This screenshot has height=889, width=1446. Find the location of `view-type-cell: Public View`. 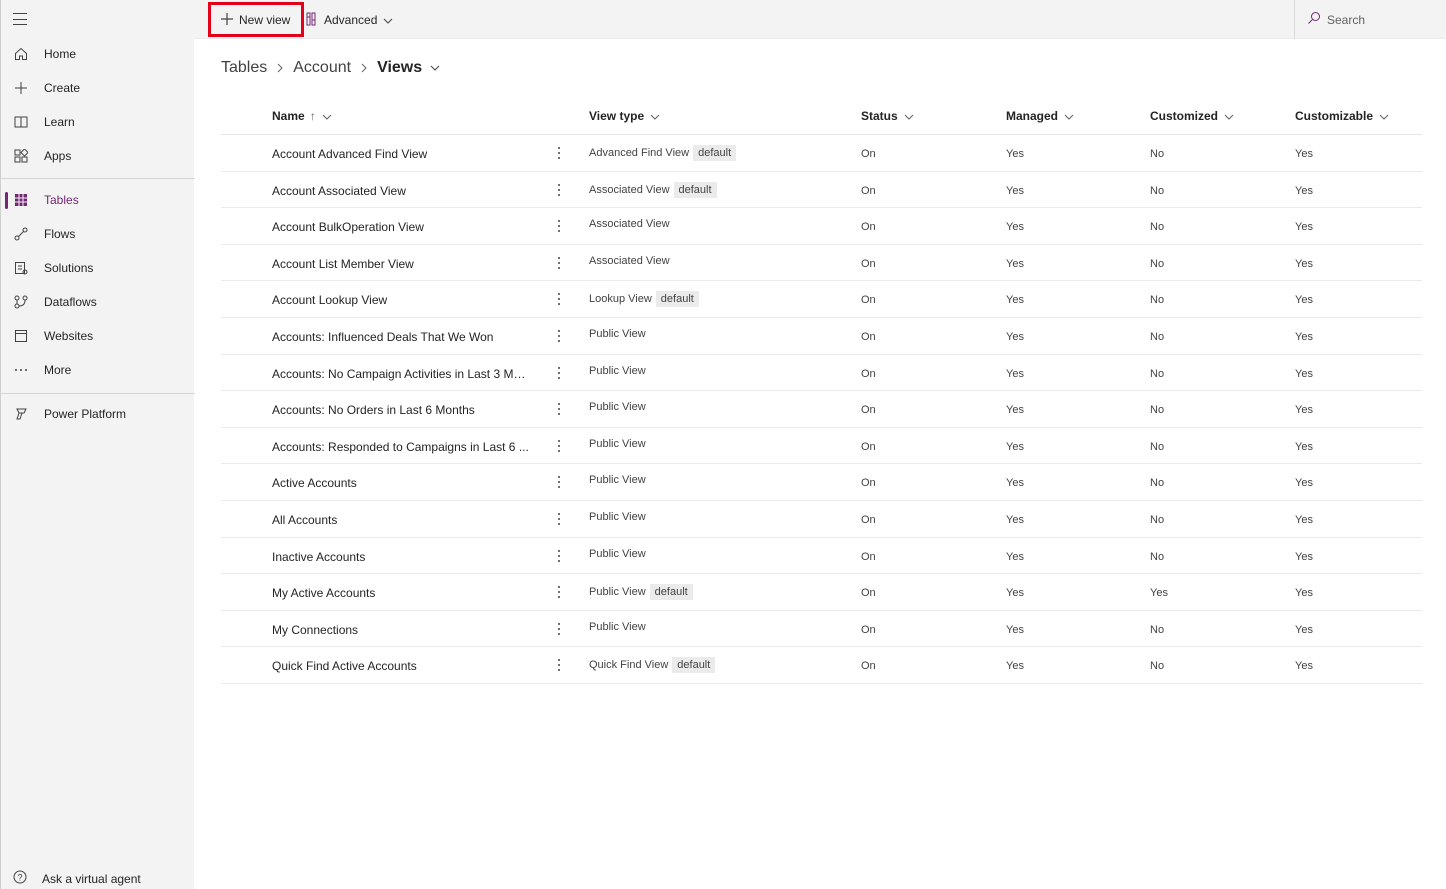

view-type-cell: Public View is located at coordinates (617, 554).